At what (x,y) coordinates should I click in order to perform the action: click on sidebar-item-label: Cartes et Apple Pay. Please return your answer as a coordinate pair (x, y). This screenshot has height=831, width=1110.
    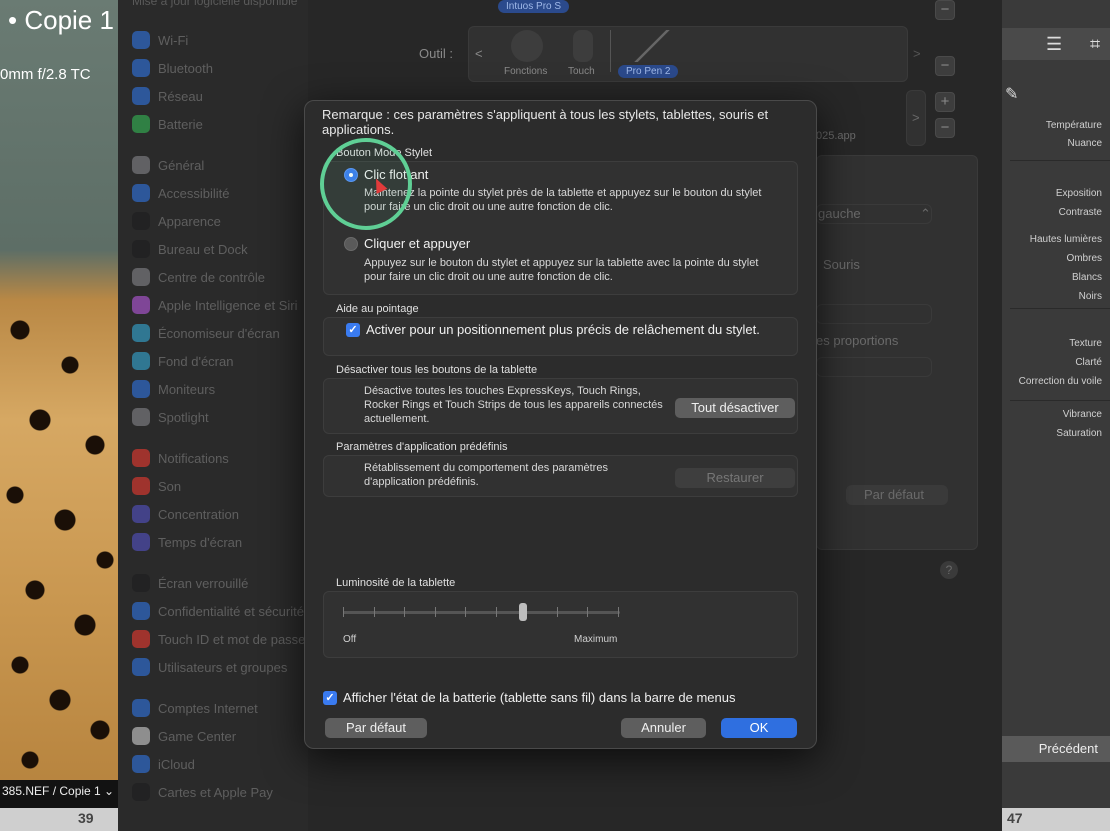
    Looking at the image, I should click on (215, 792).